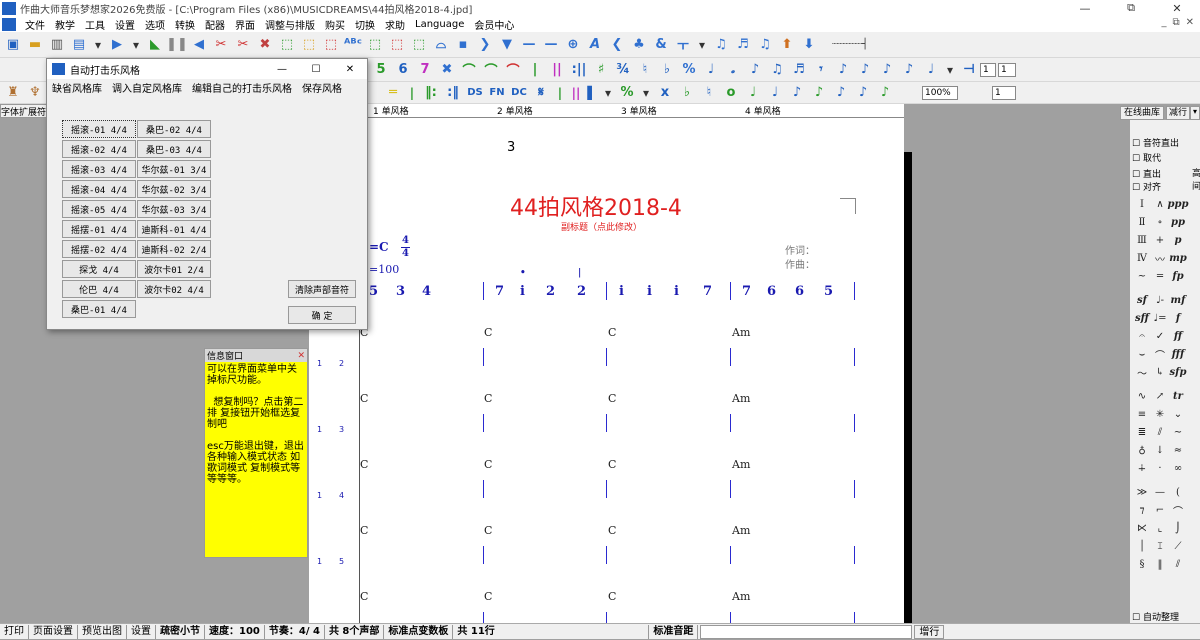 This screenshot has height=640, width=1200. I want to click on roman-2-icon: Ⅱ, so click(1142, 222).